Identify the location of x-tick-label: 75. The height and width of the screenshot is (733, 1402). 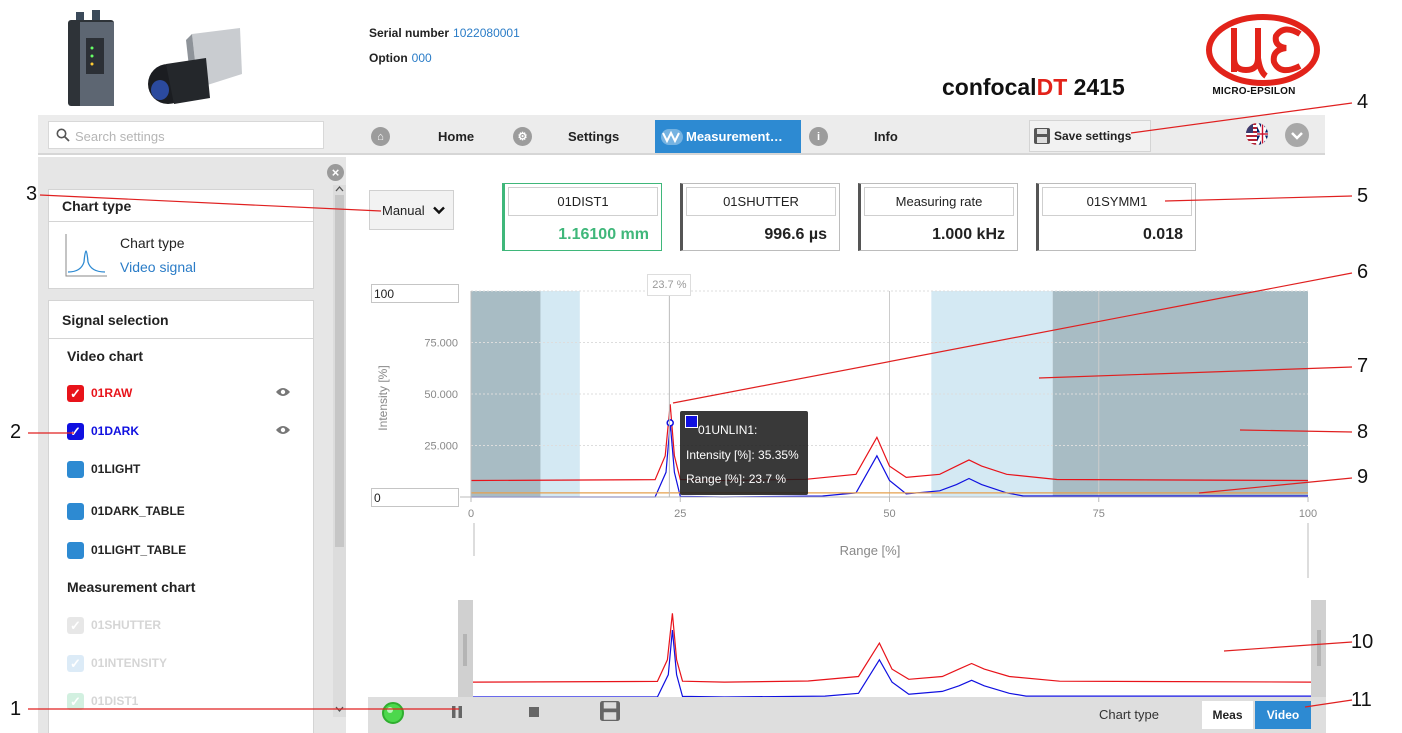
(1099, 514).